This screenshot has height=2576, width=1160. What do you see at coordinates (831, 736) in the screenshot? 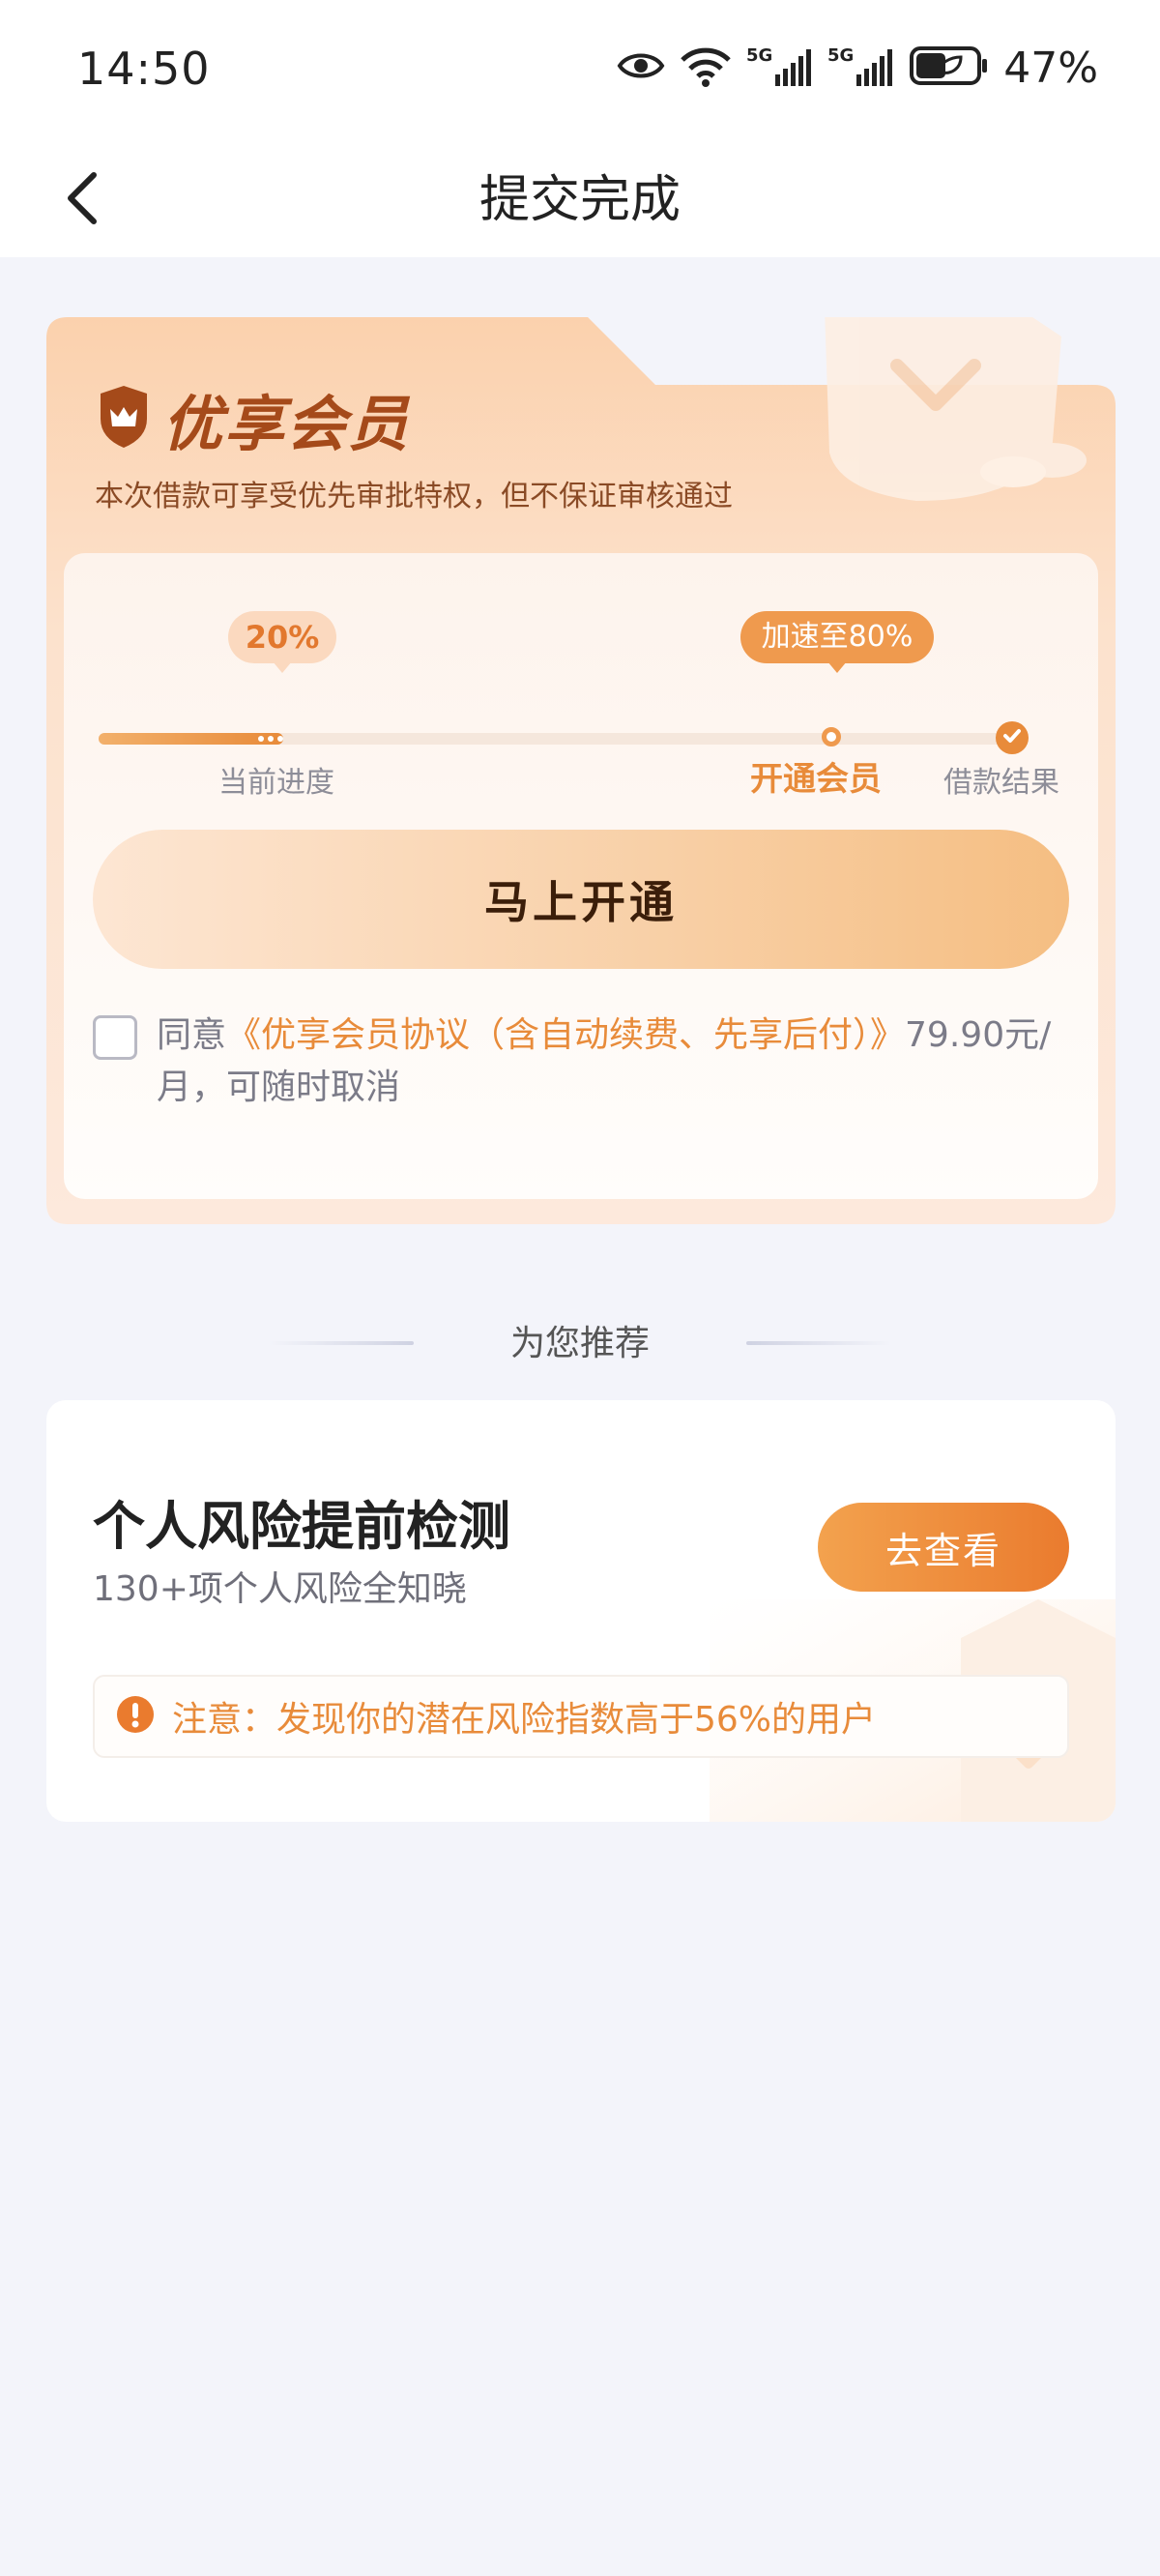
I see `open-member-node` at bounding box center [831, 736].